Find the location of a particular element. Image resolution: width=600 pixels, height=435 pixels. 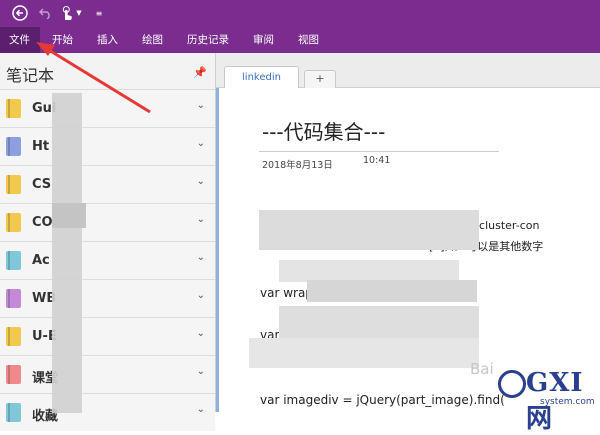

site-watermark: GXI网 system.com is located at coordinates (546, 400).